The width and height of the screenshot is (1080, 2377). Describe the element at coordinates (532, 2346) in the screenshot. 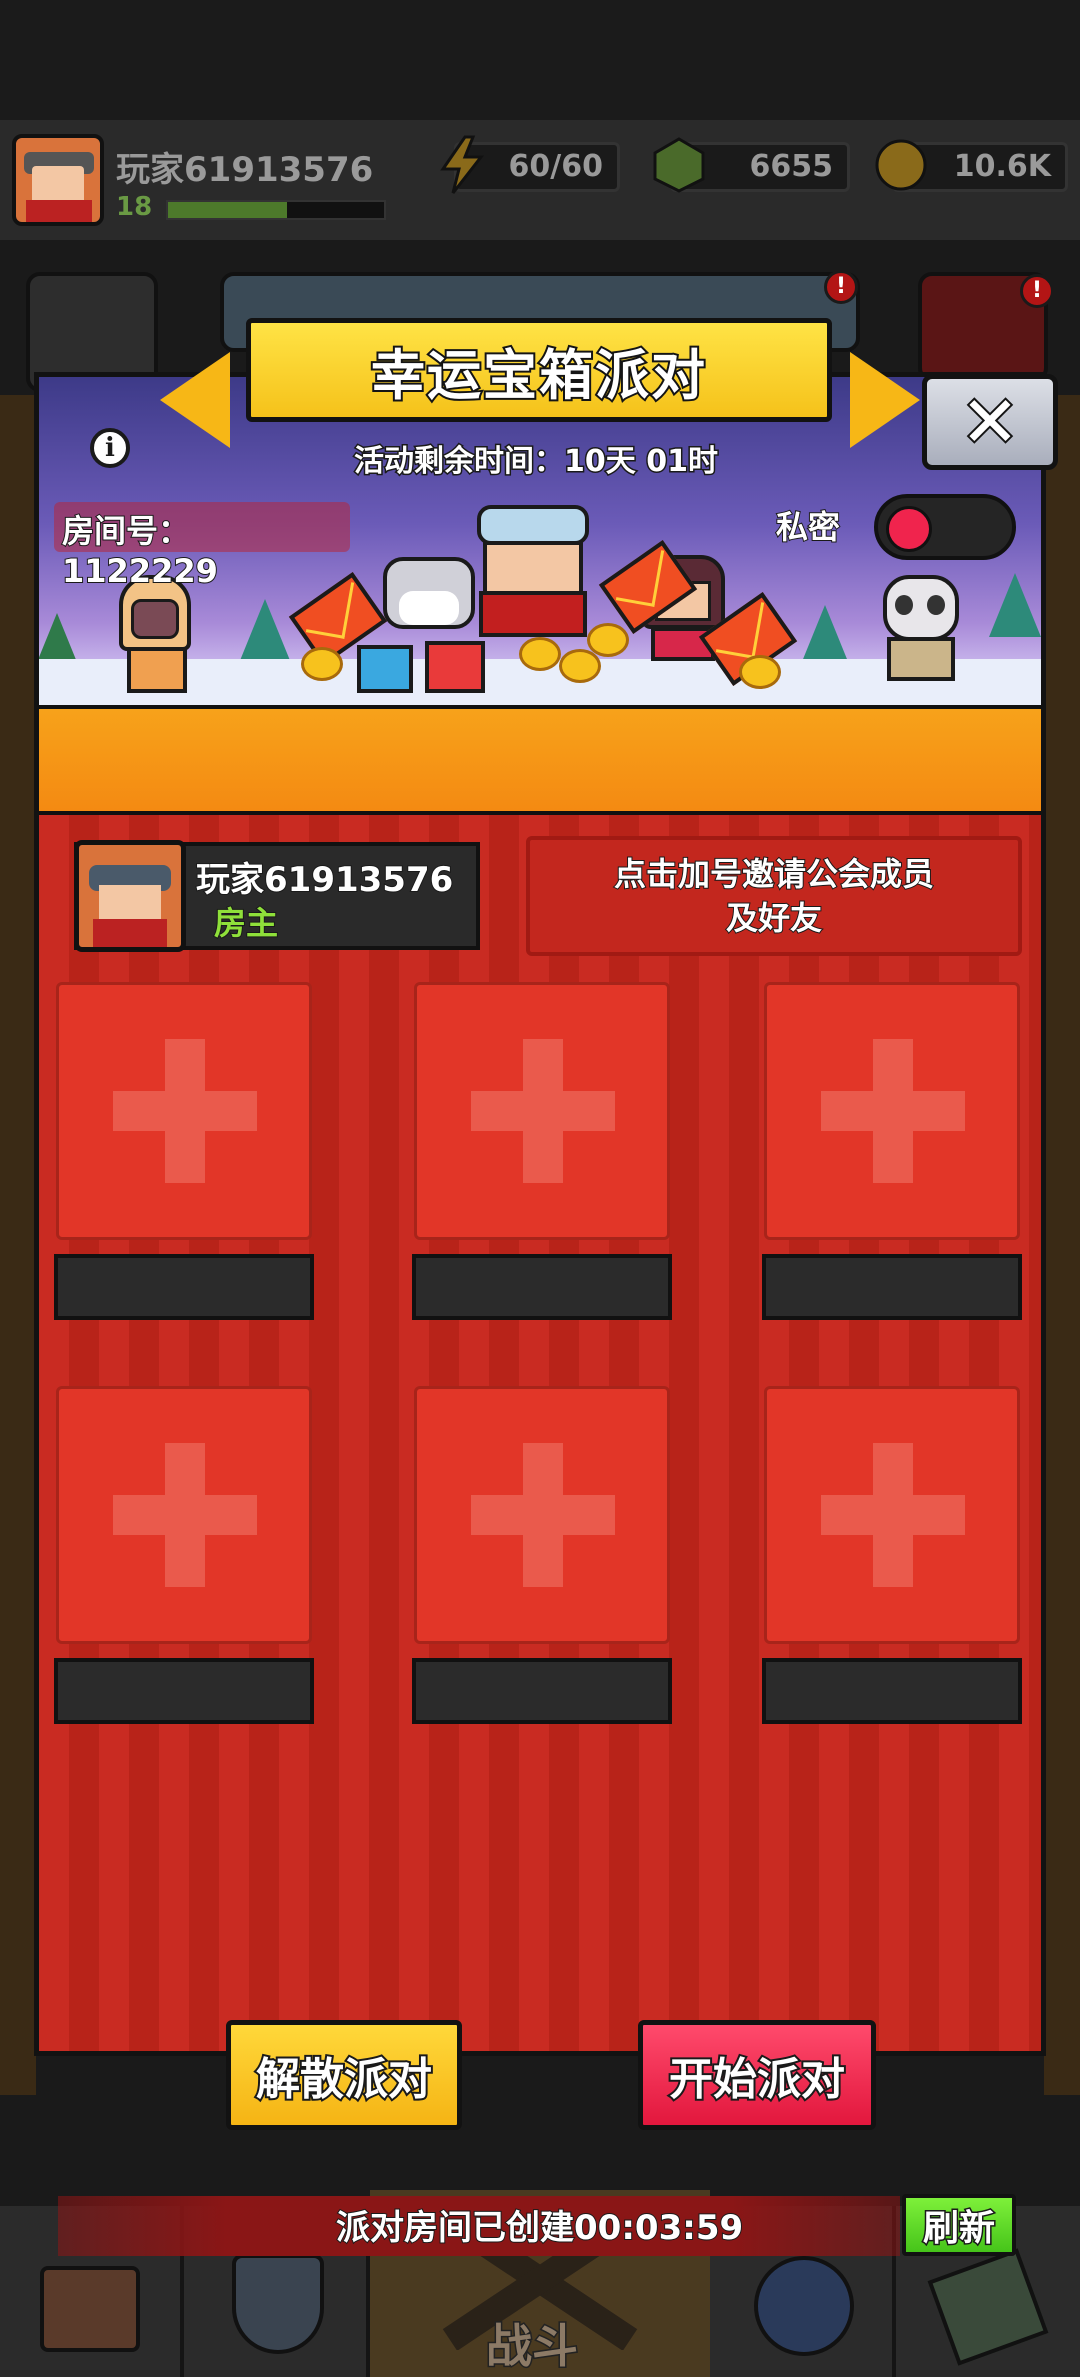

I see `nav-battle-label: 战斗` at that location.